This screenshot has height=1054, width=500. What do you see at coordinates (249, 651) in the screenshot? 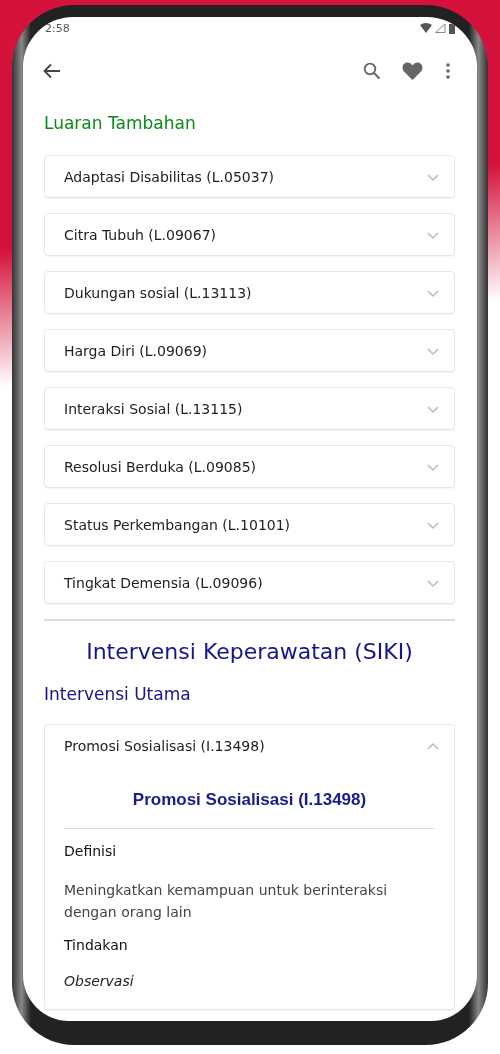
I see `section-heading: Intervensi Keperawatan (SIKI)` at bounding box center [249, 651].